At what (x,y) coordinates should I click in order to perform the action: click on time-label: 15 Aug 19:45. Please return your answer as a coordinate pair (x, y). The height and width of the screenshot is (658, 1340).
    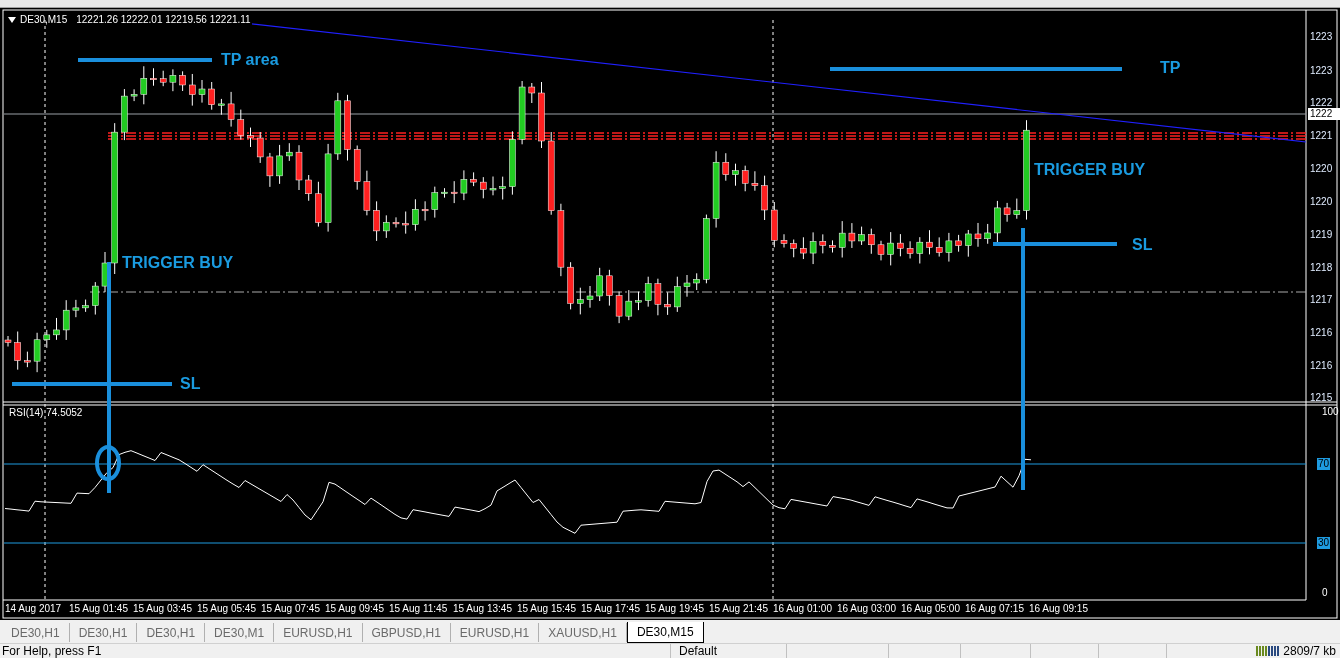
    Looking at the image, I should click on (674, 609).